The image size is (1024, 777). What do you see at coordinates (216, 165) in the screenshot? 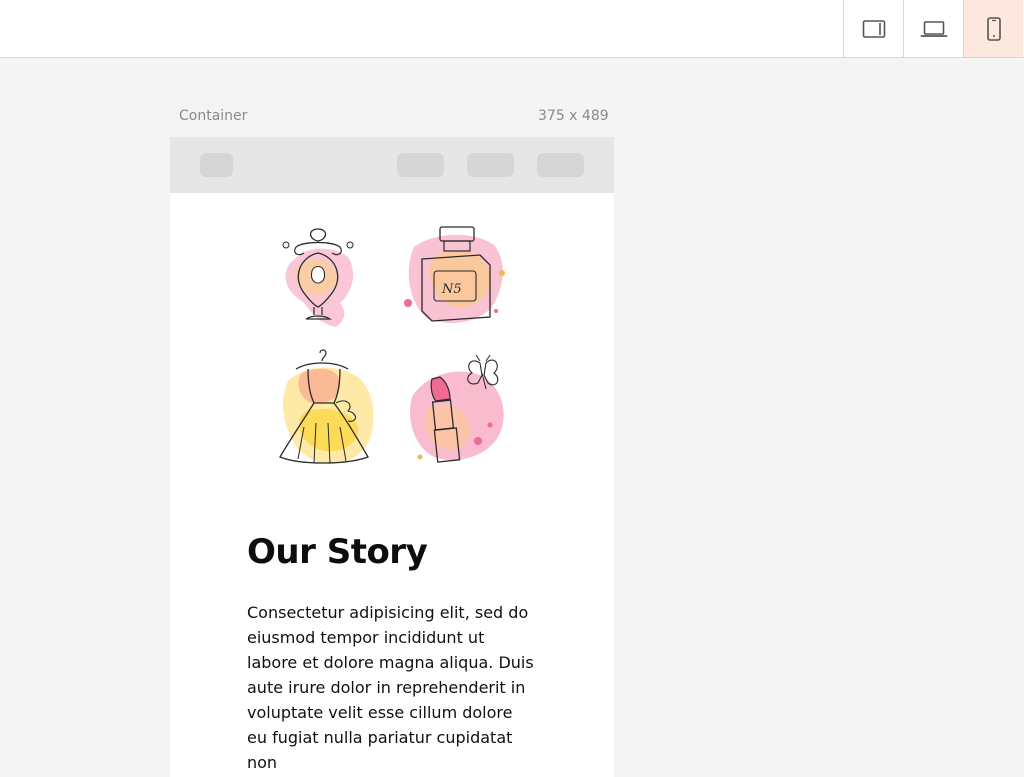
I see `logo-placeholder` at bounding box center [216, 165].